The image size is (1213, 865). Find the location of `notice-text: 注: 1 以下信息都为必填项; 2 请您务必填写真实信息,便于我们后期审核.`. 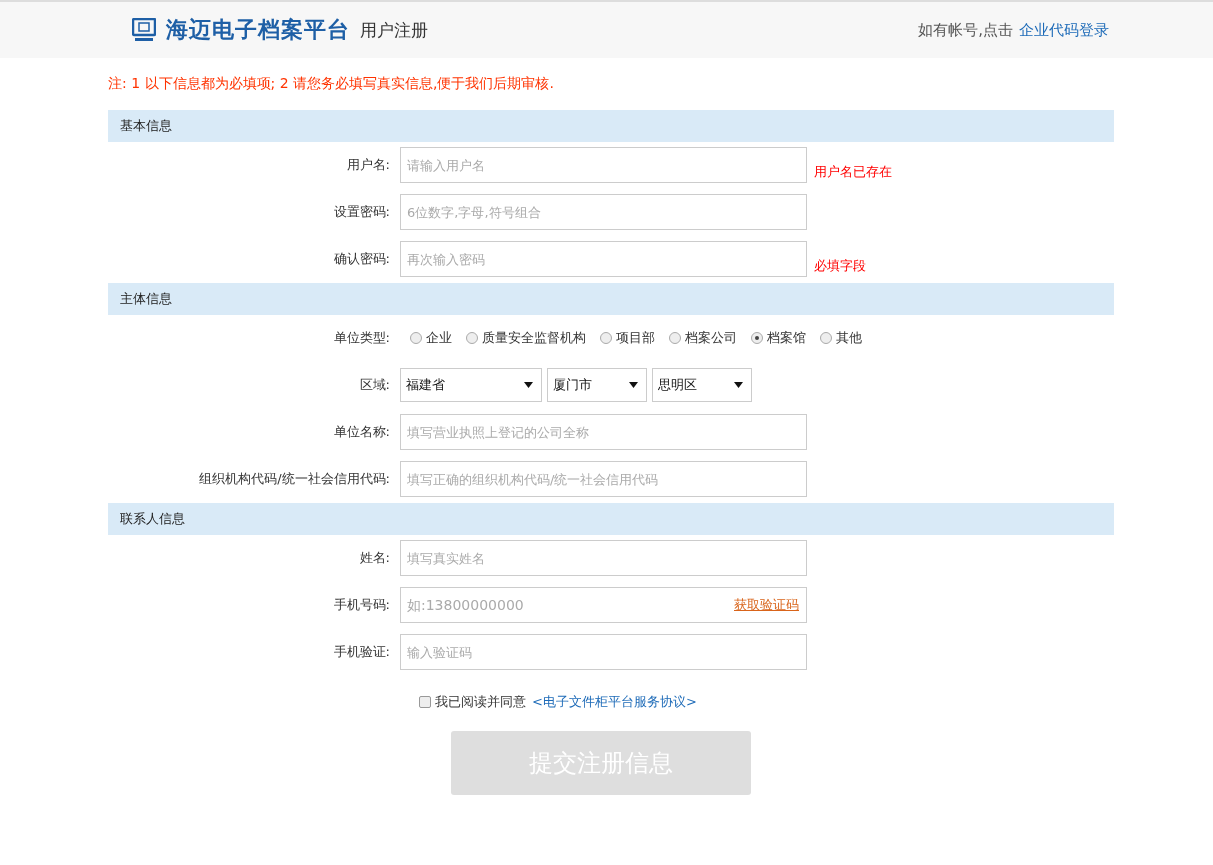

notice-text: 注: 1 以下信息都为必填项; 2 请您务必填写真实信息,便于我们后期审核. is located at coordinates (331, 83).